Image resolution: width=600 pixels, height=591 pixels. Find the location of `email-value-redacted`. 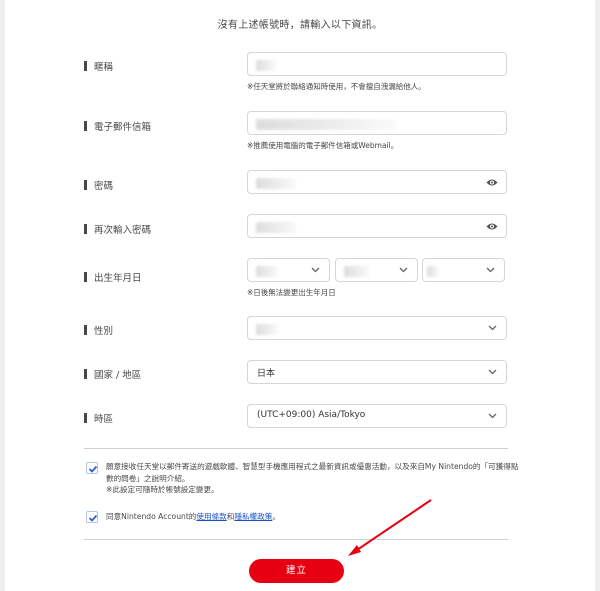

email-value-redacted is located at coordinates (326, 124).